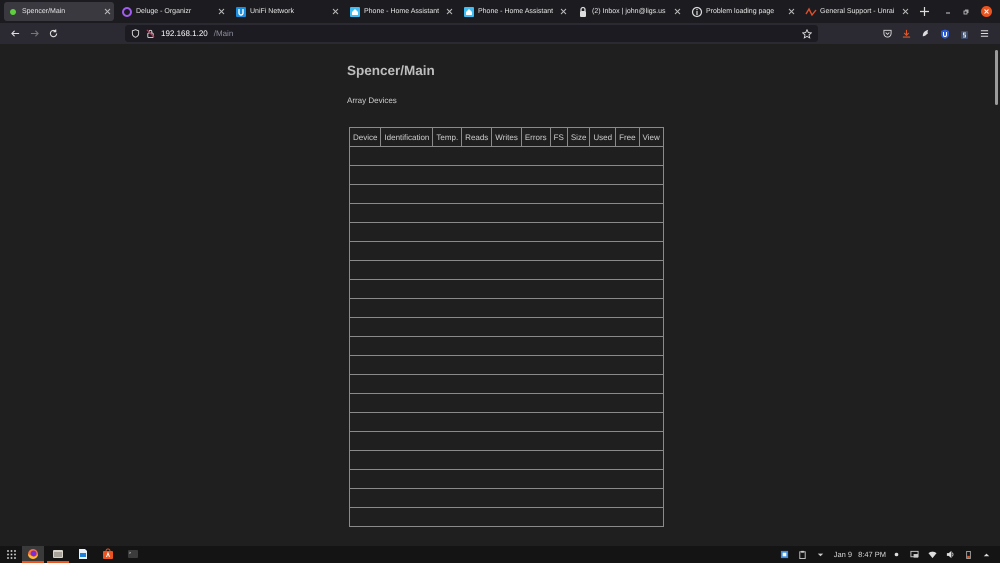  What do you see at coordinates (135, 33) in the screenshot?
I see `shield-icon` at bounding box center [135, 33].